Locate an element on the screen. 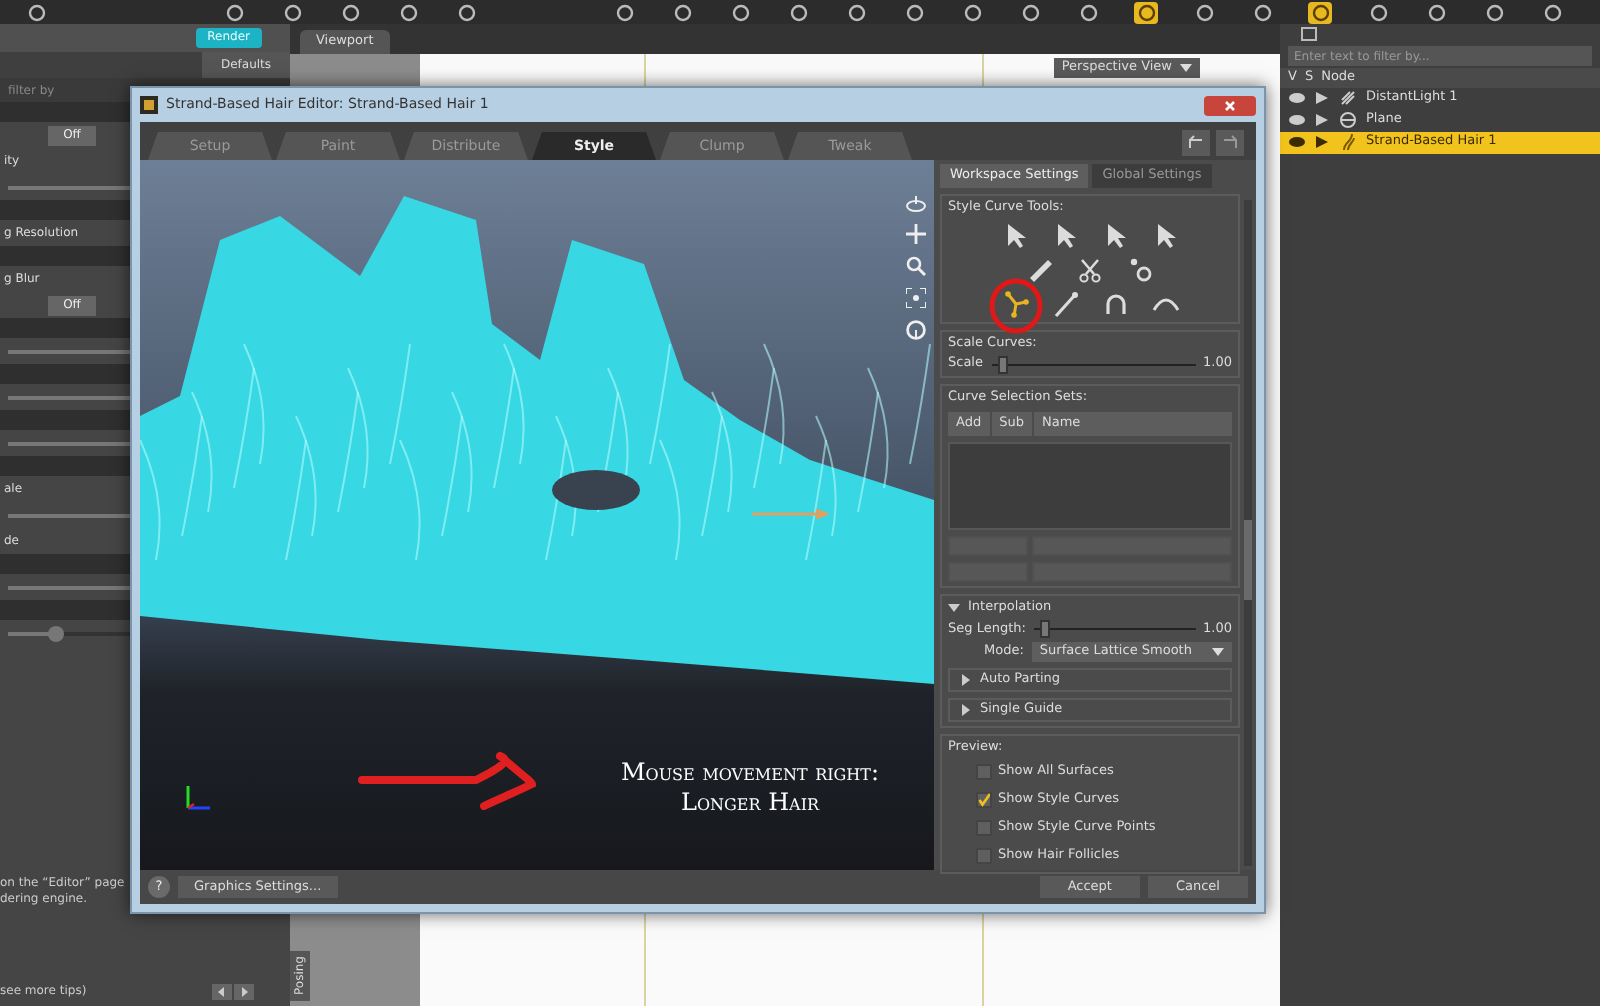 The image size is (1600, 1006). annotation-text: Longer Hair is located at coordinates (750, 803).